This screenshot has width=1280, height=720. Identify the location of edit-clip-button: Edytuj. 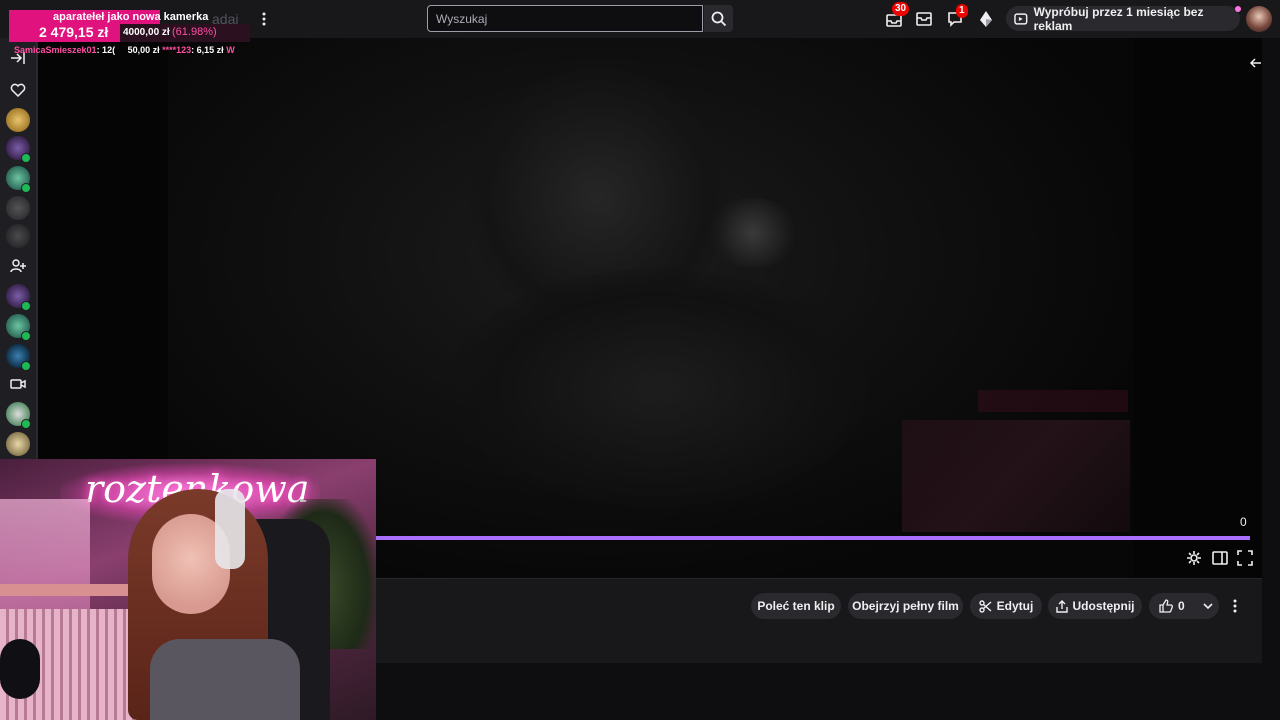
(1006, 606).